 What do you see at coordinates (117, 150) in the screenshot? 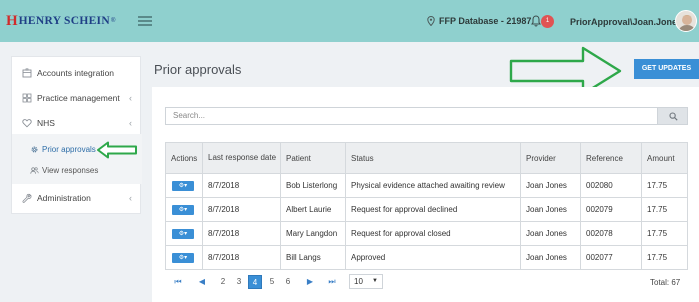
I see `annotation-arrow-left-icon` at bounding box center [117, 150].